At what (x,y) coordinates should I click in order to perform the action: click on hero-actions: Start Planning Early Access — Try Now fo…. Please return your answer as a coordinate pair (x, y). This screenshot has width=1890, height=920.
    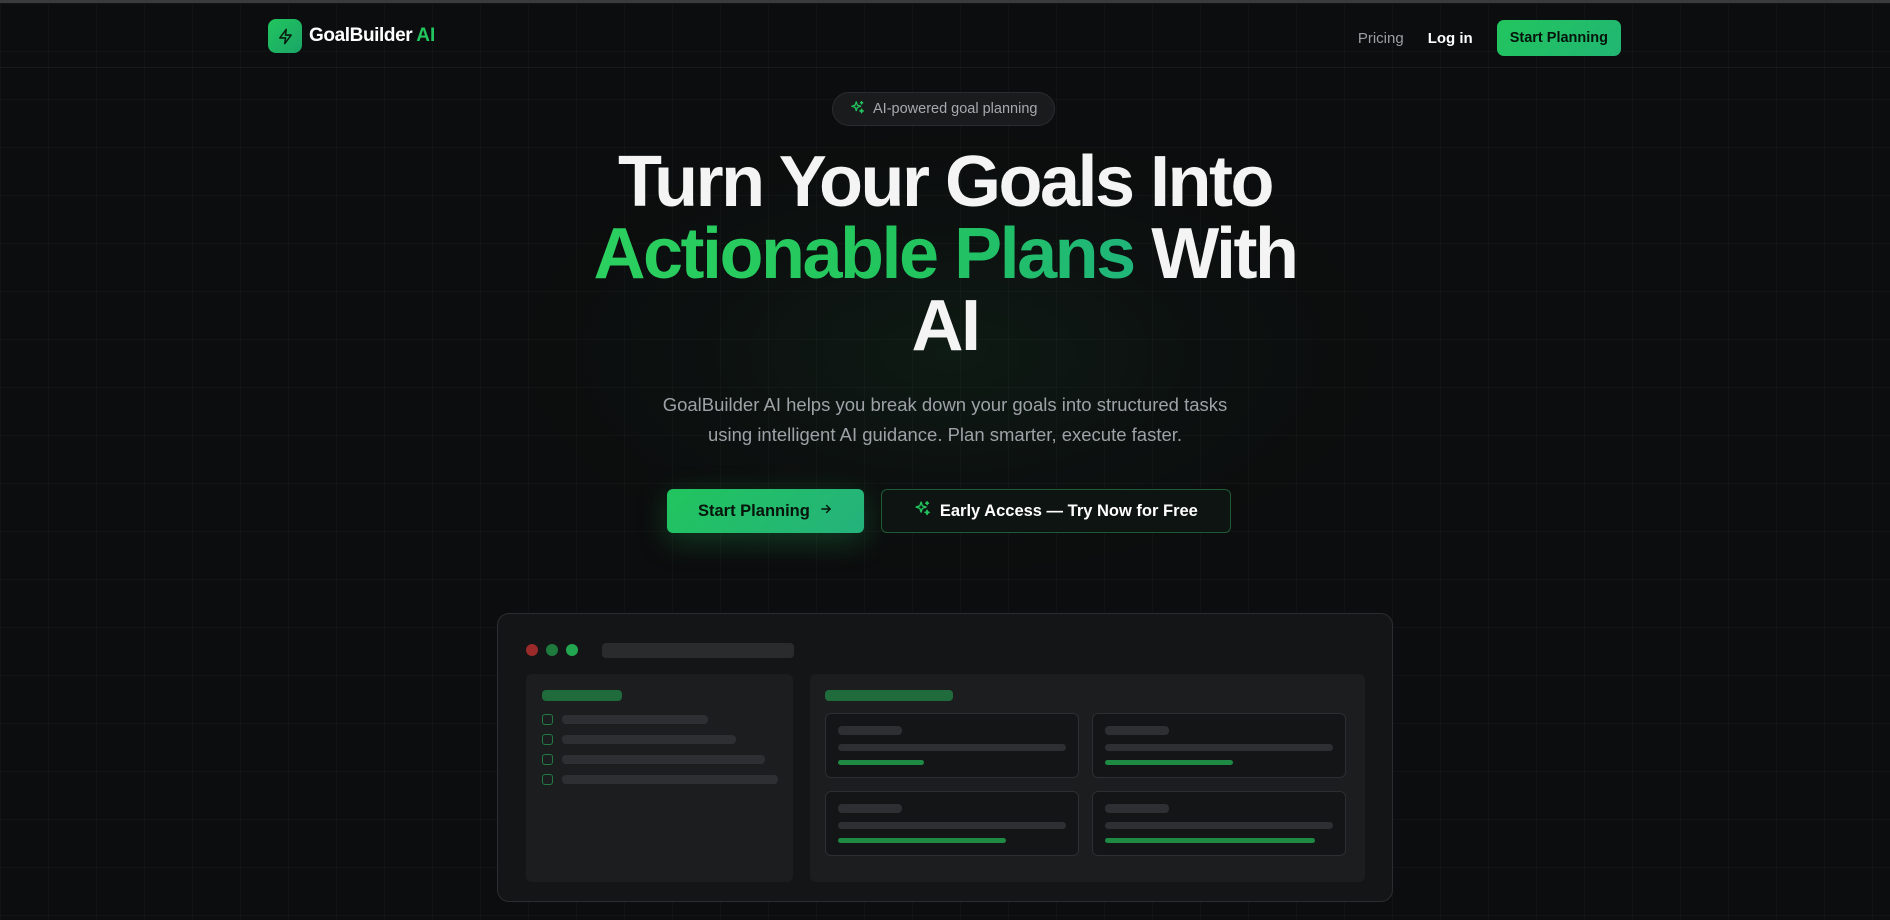
    Looking at the image, I should click on (949, 511).